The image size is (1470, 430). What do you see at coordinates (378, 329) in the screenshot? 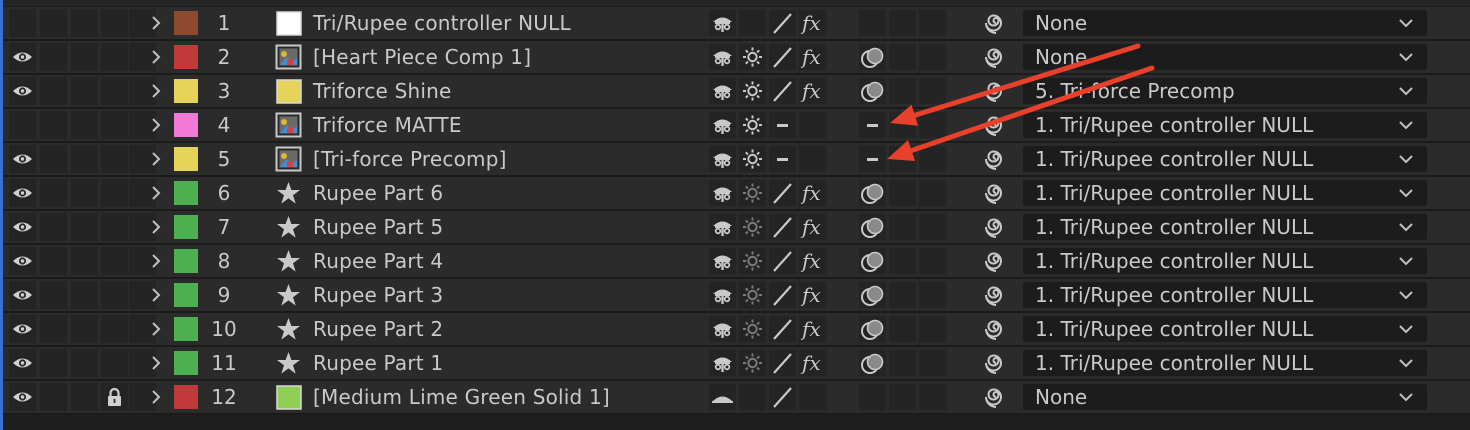
I see `layer-name: Rupee Part 2` at bounding box center [378, 329].